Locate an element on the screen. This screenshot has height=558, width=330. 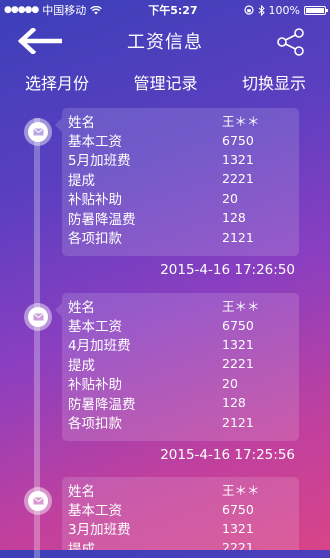
record-timestamp: 2015-4-16 17:25:56 is located at coordinates (227, 455).